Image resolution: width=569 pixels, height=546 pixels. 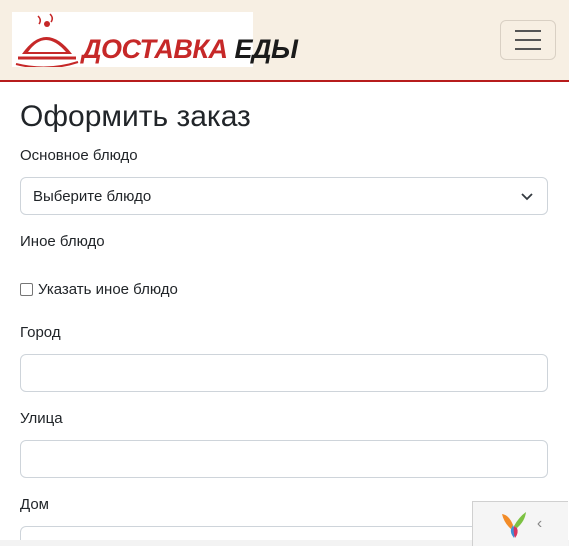 What do you see at coordinates (62, 241) in the screenshot?
I see `other-dish-label: Иное блюдо` at bounding box center [62, 241].